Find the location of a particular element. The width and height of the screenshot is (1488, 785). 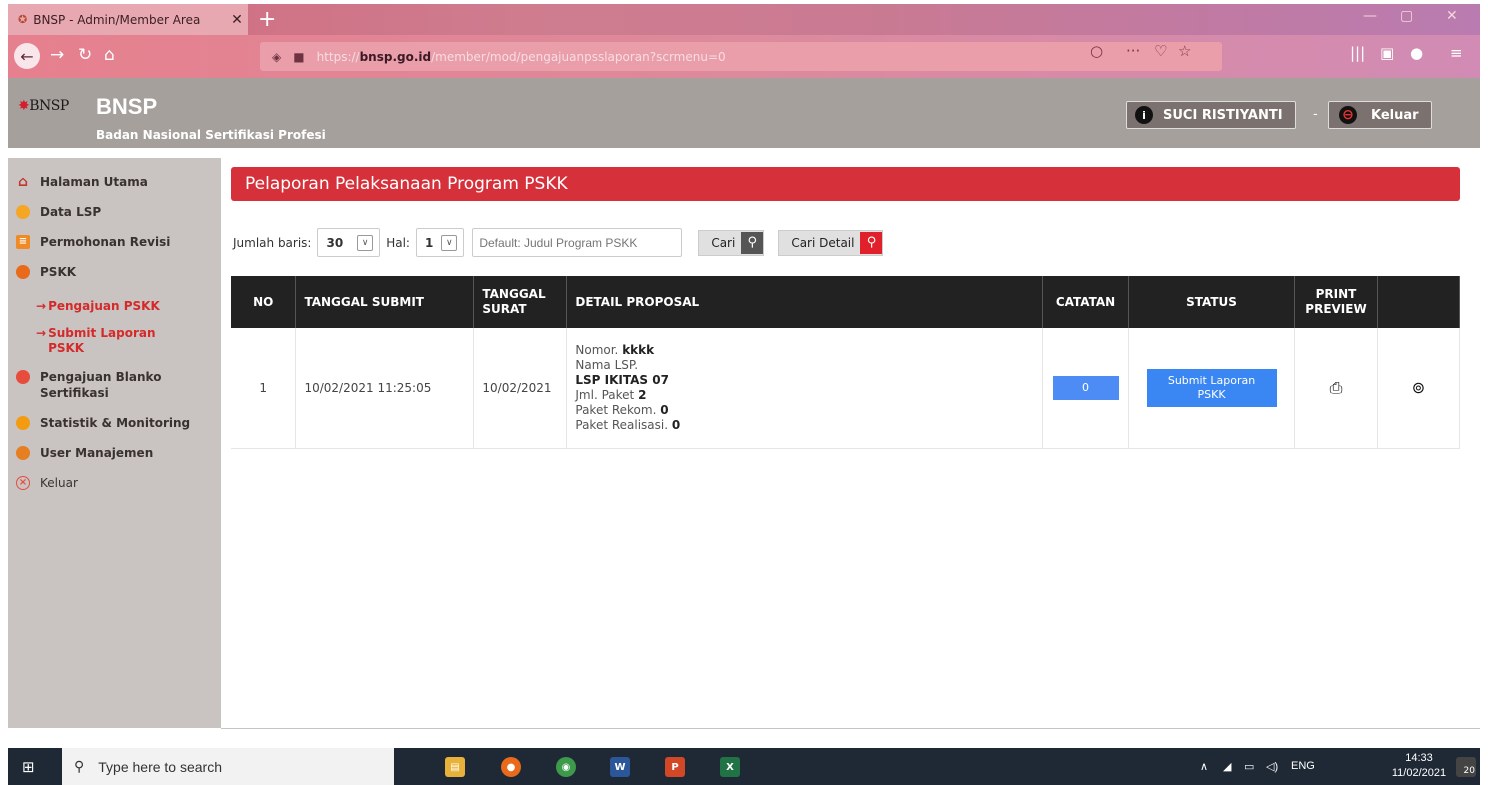

rows-value: 30 is located at coordinates (335, 242).